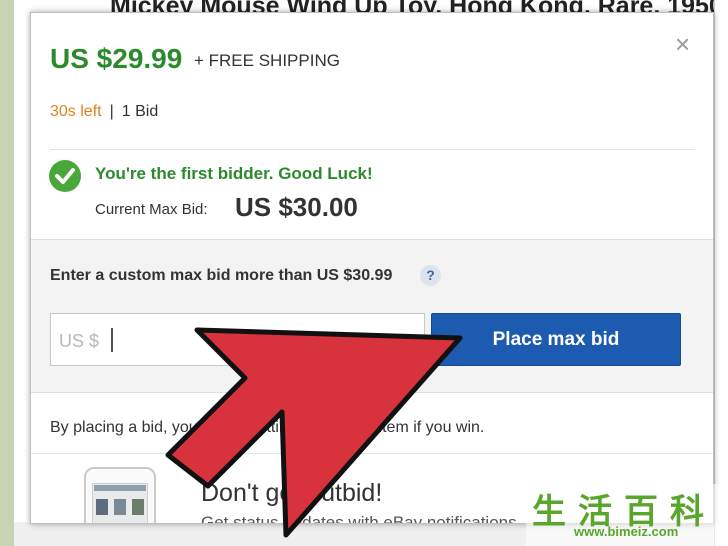  What do you see at coordinates (79, 341) in the screenshot?
I see `currency-prefix: US $` at bounding box center [79, 341].